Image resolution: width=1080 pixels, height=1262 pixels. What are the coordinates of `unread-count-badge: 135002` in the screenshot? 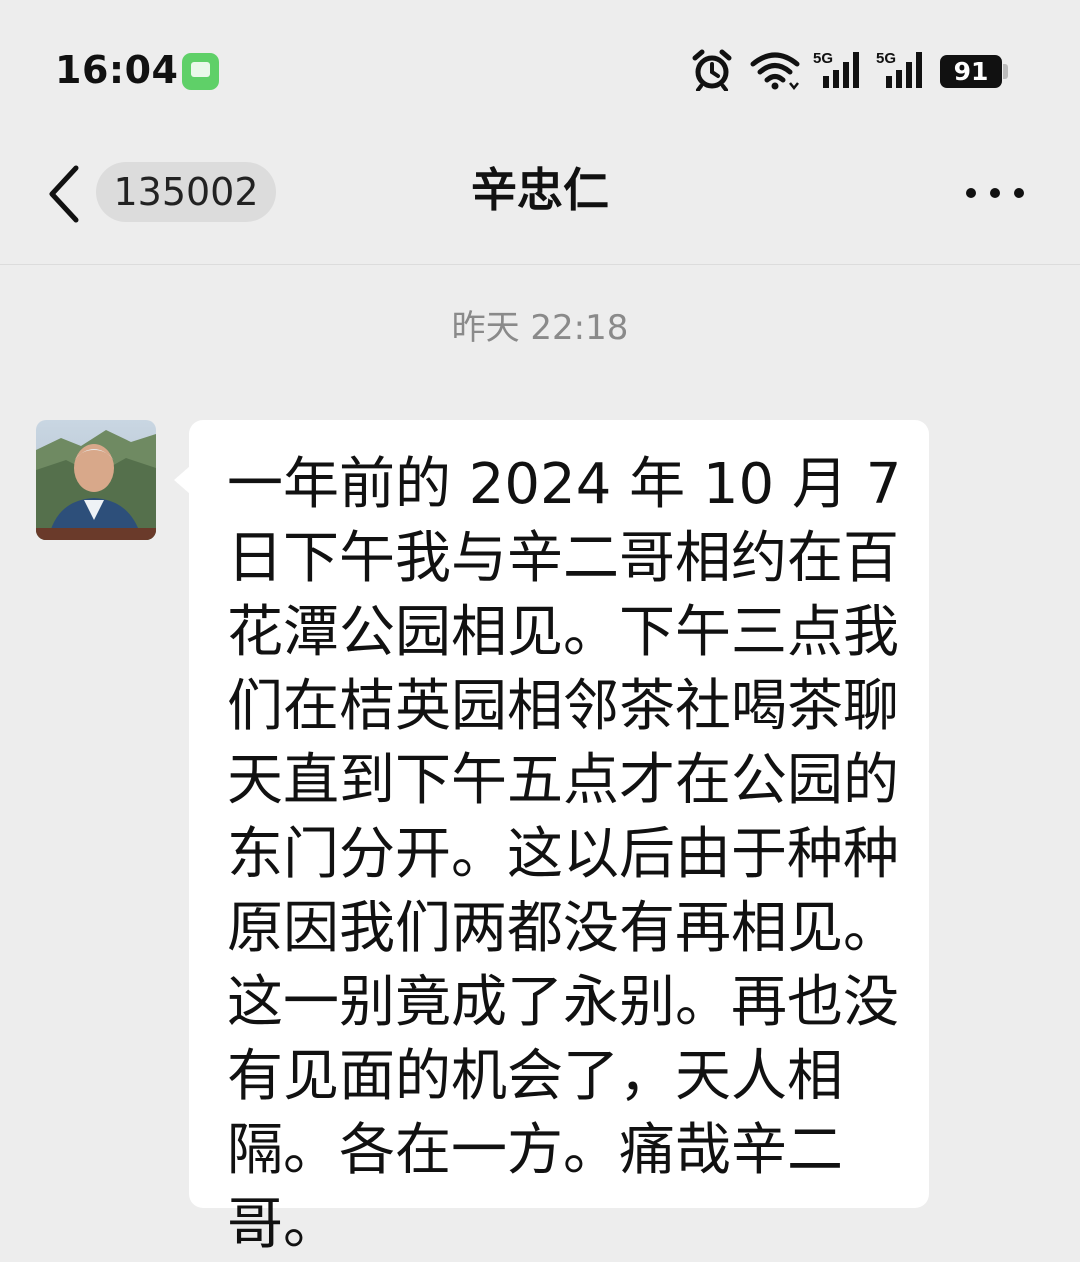 It's located at (186, 192).